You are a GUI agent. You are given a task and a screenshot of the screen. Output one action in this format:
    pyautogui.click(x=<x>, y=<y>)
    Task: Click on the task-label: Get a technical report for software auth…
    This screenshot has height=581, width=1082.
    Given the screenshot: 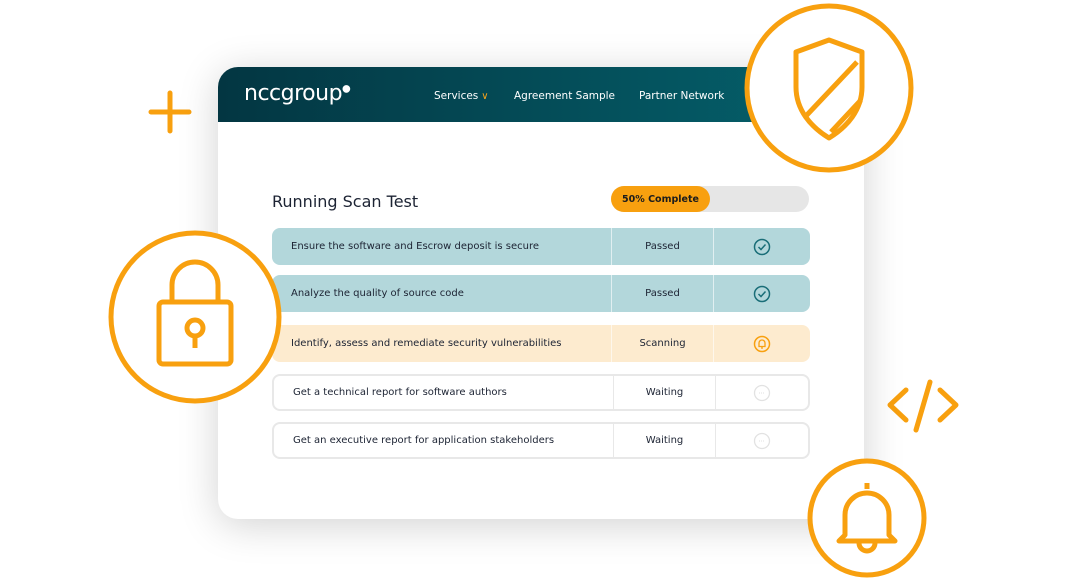 What is the action you would take?
    pyautogui.click(x=400, y=392)
    